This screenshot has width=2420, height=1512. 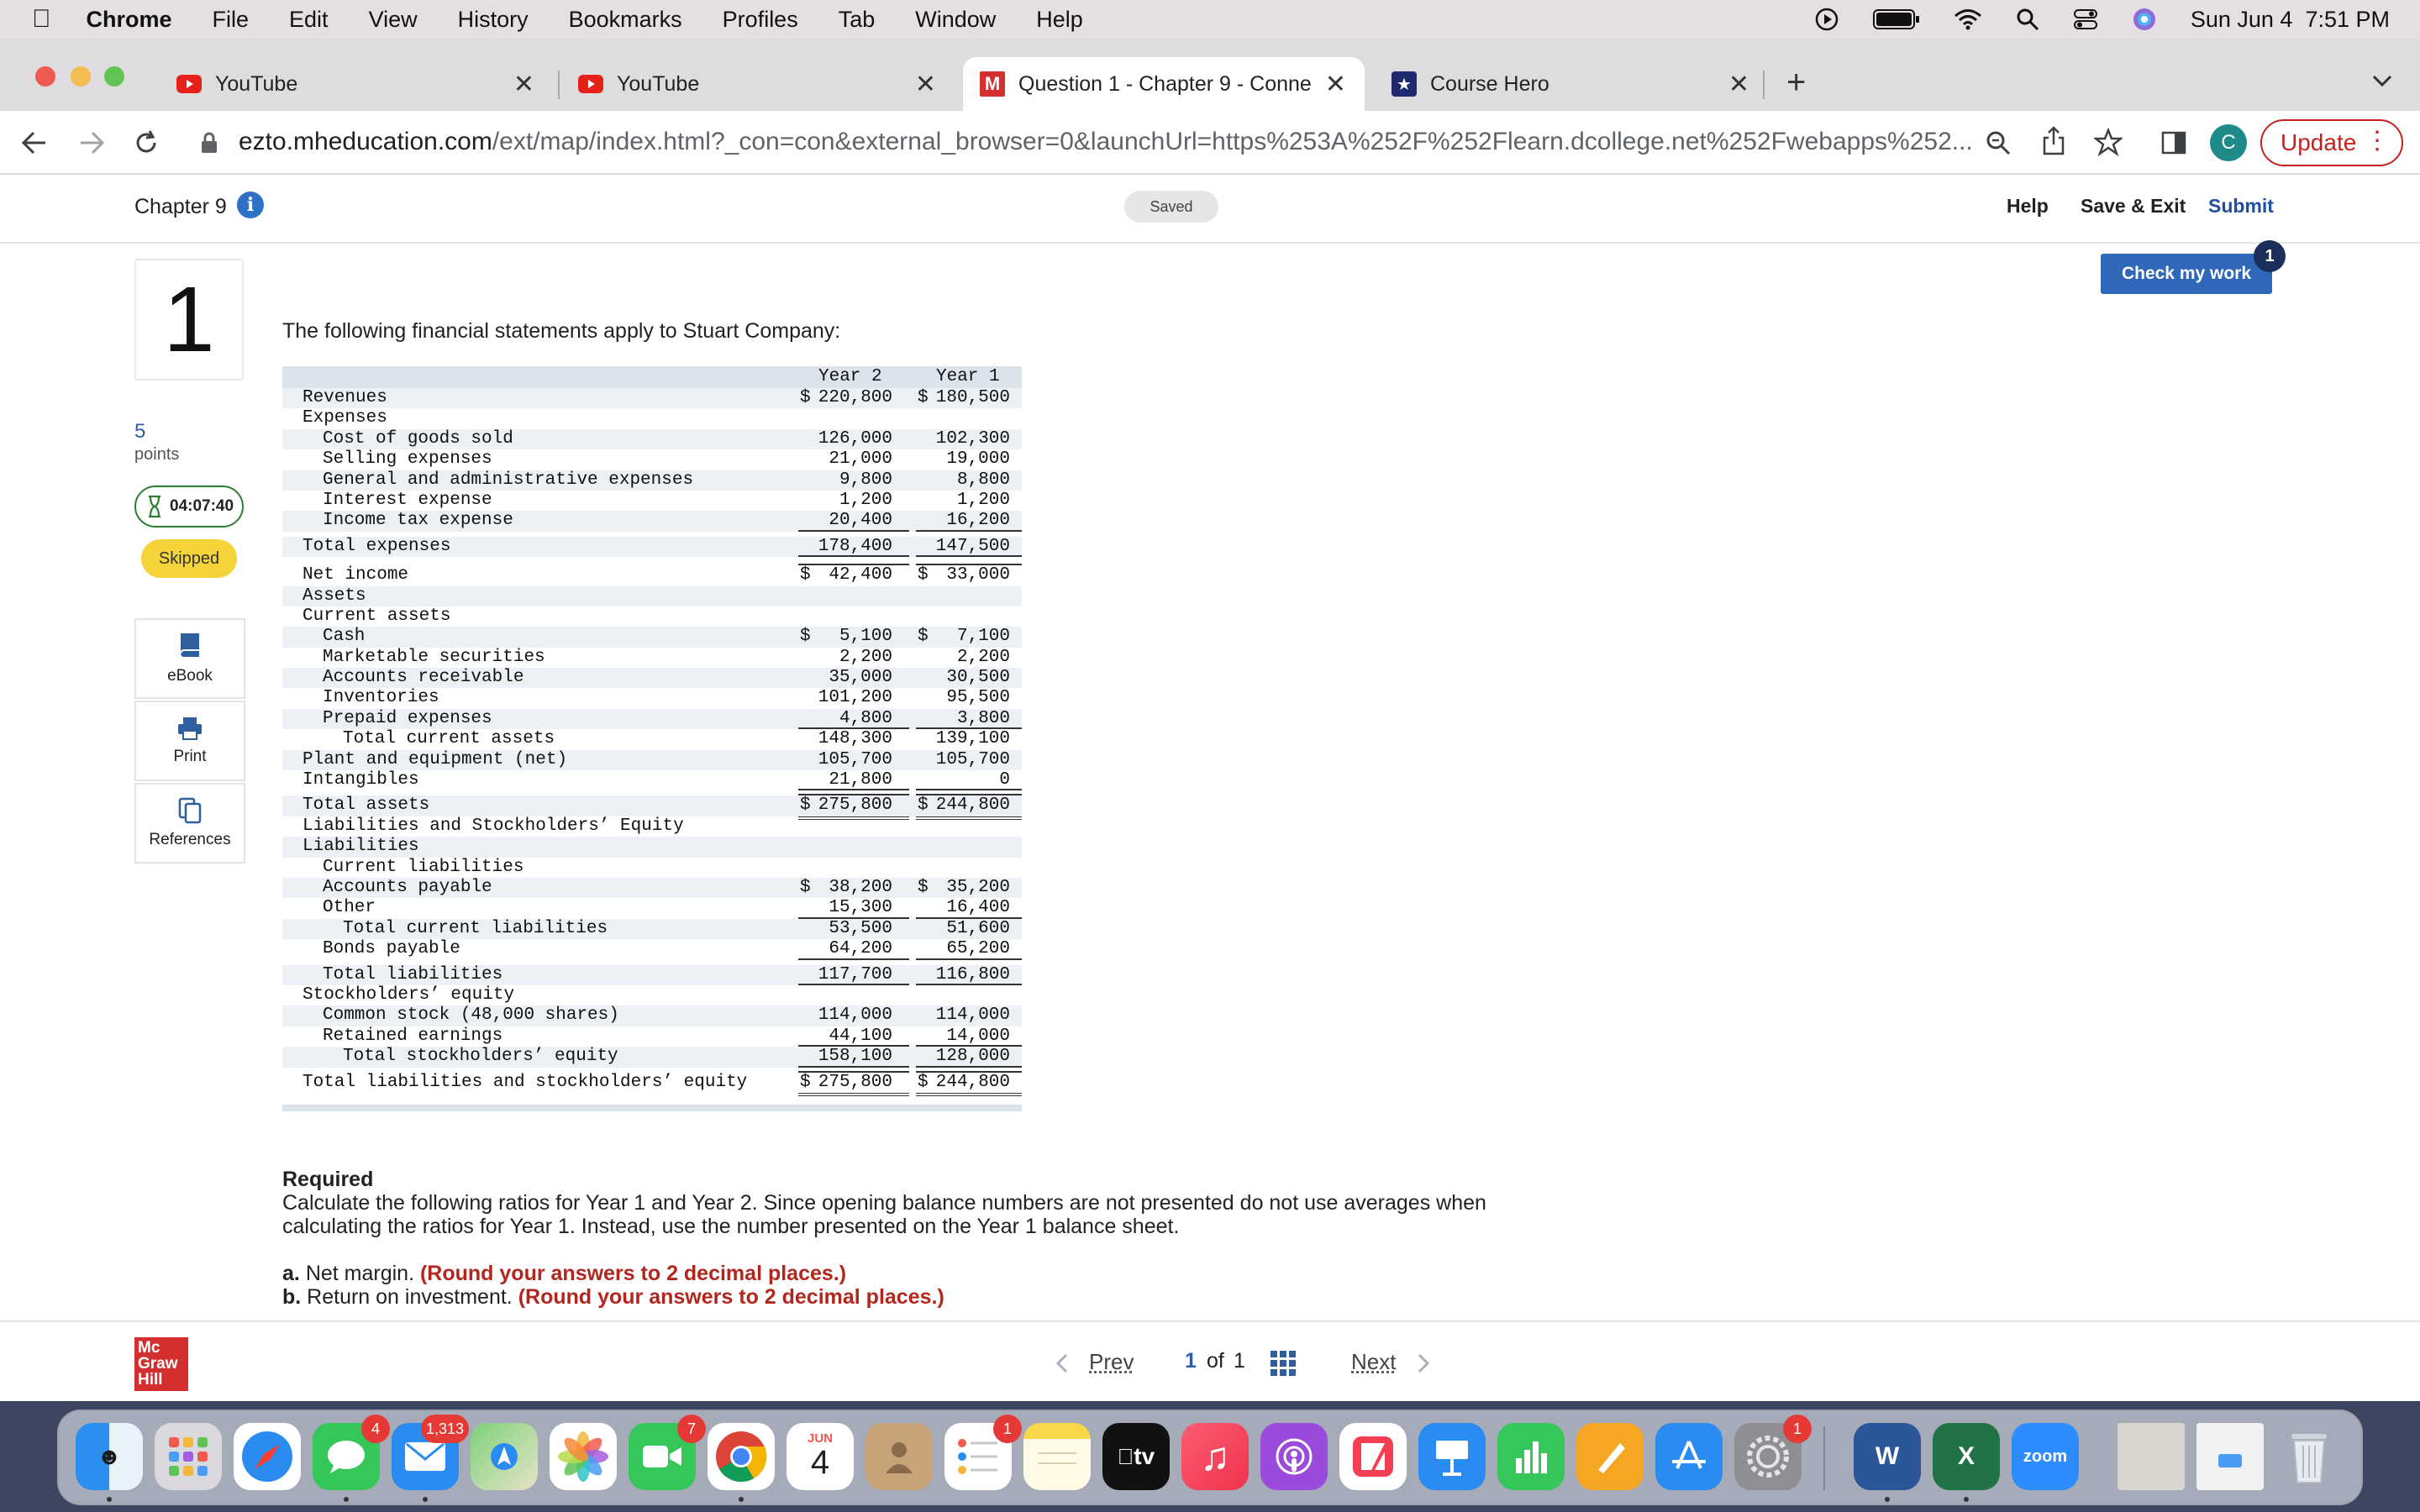 I want to click on chevron-right-icon, so click(x=1423, y=1363).